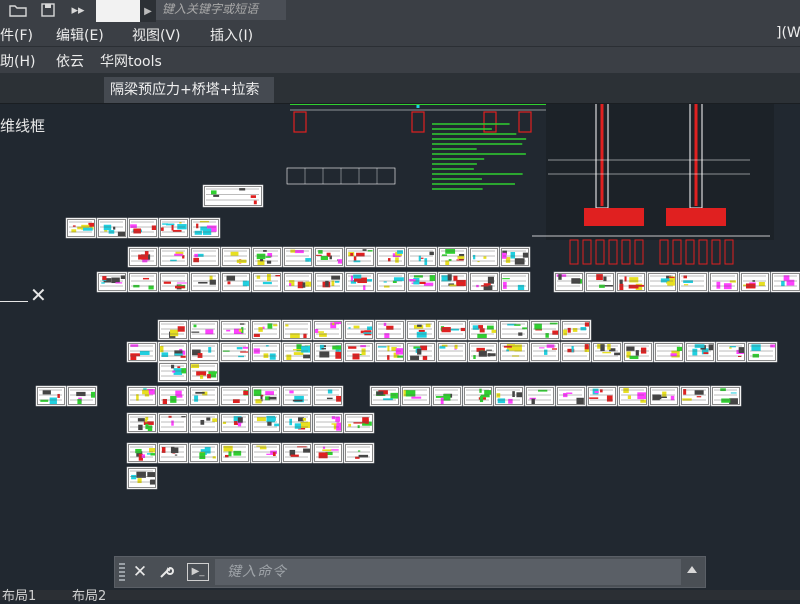  I want to click on triangle-up-icon, so click(692, 569).